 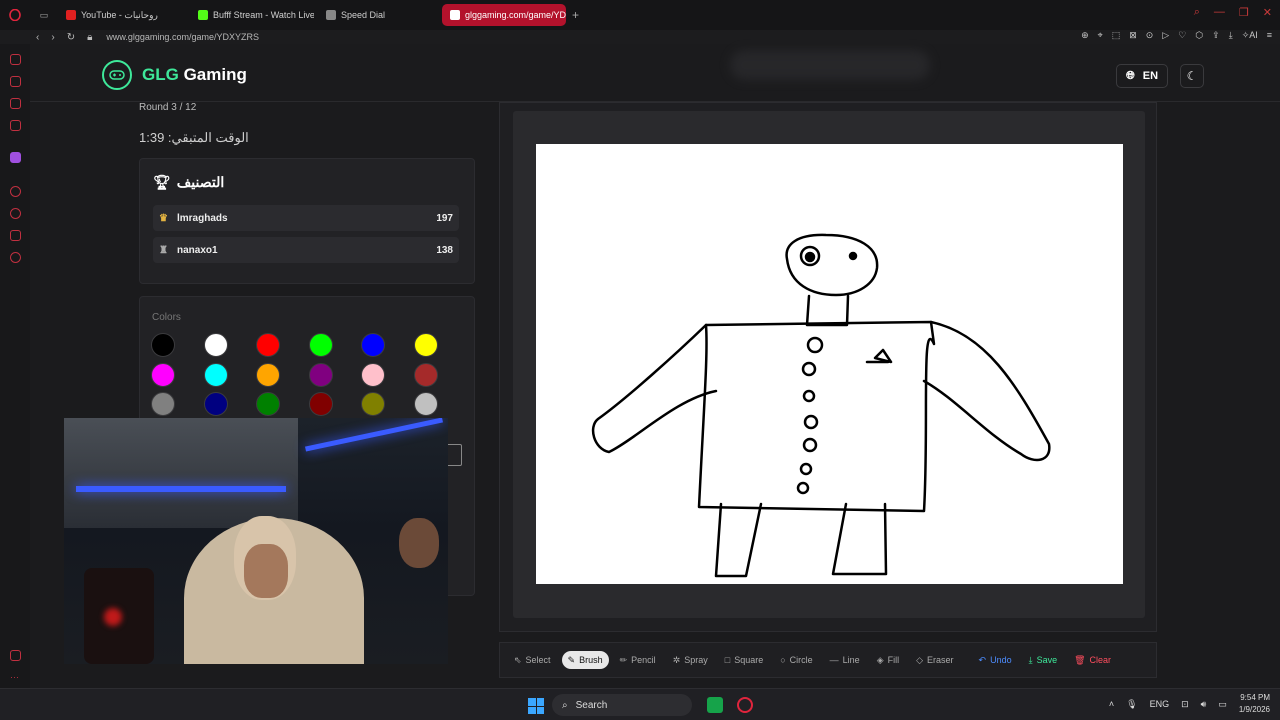 I want to click on clear-button: 🗑︎ Clear, so click(x=1092, y=660).